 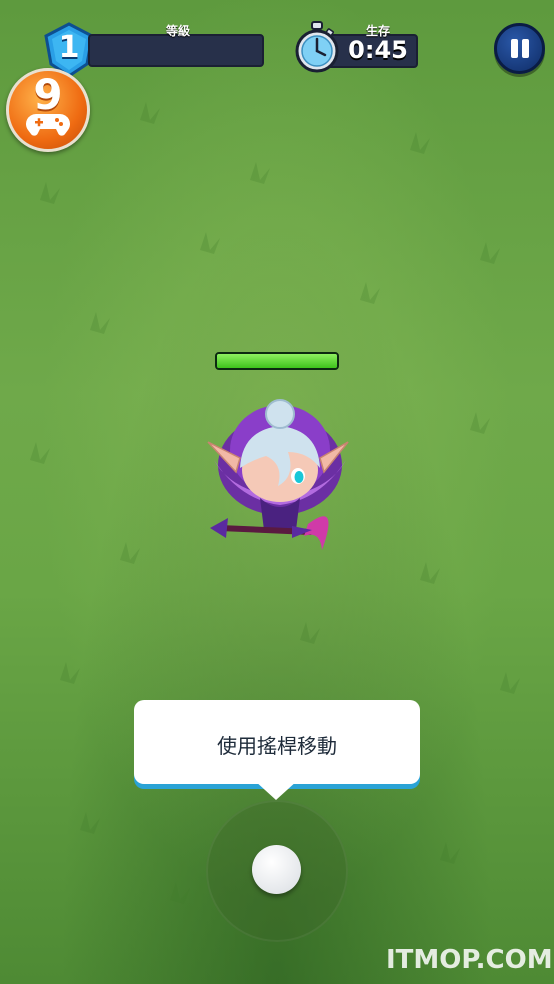 I want to click on stopwatch-icon, so click(x=317, y=47).